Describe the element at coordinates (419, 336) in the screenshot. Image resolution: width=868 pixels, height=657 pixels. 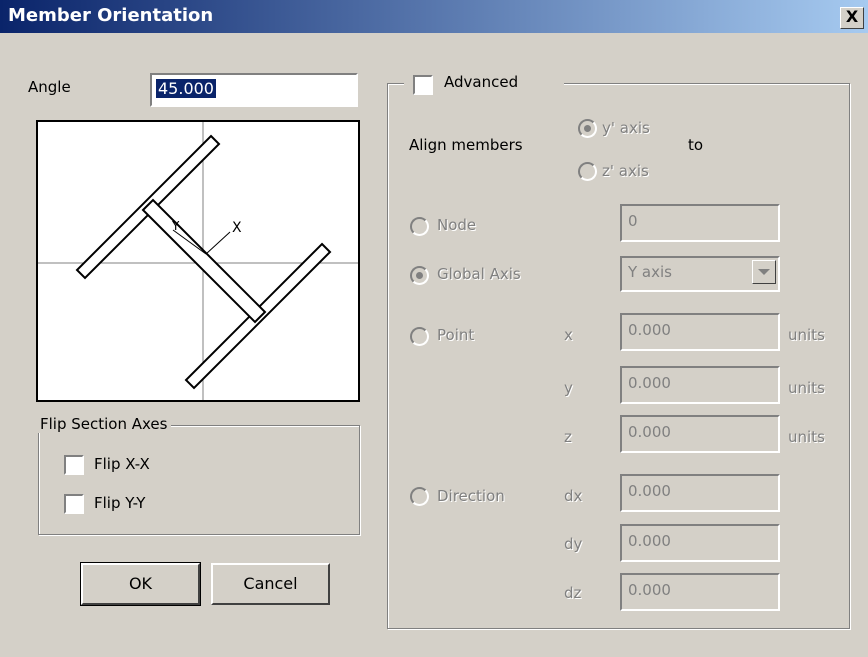
I see `point-radio` at that location.